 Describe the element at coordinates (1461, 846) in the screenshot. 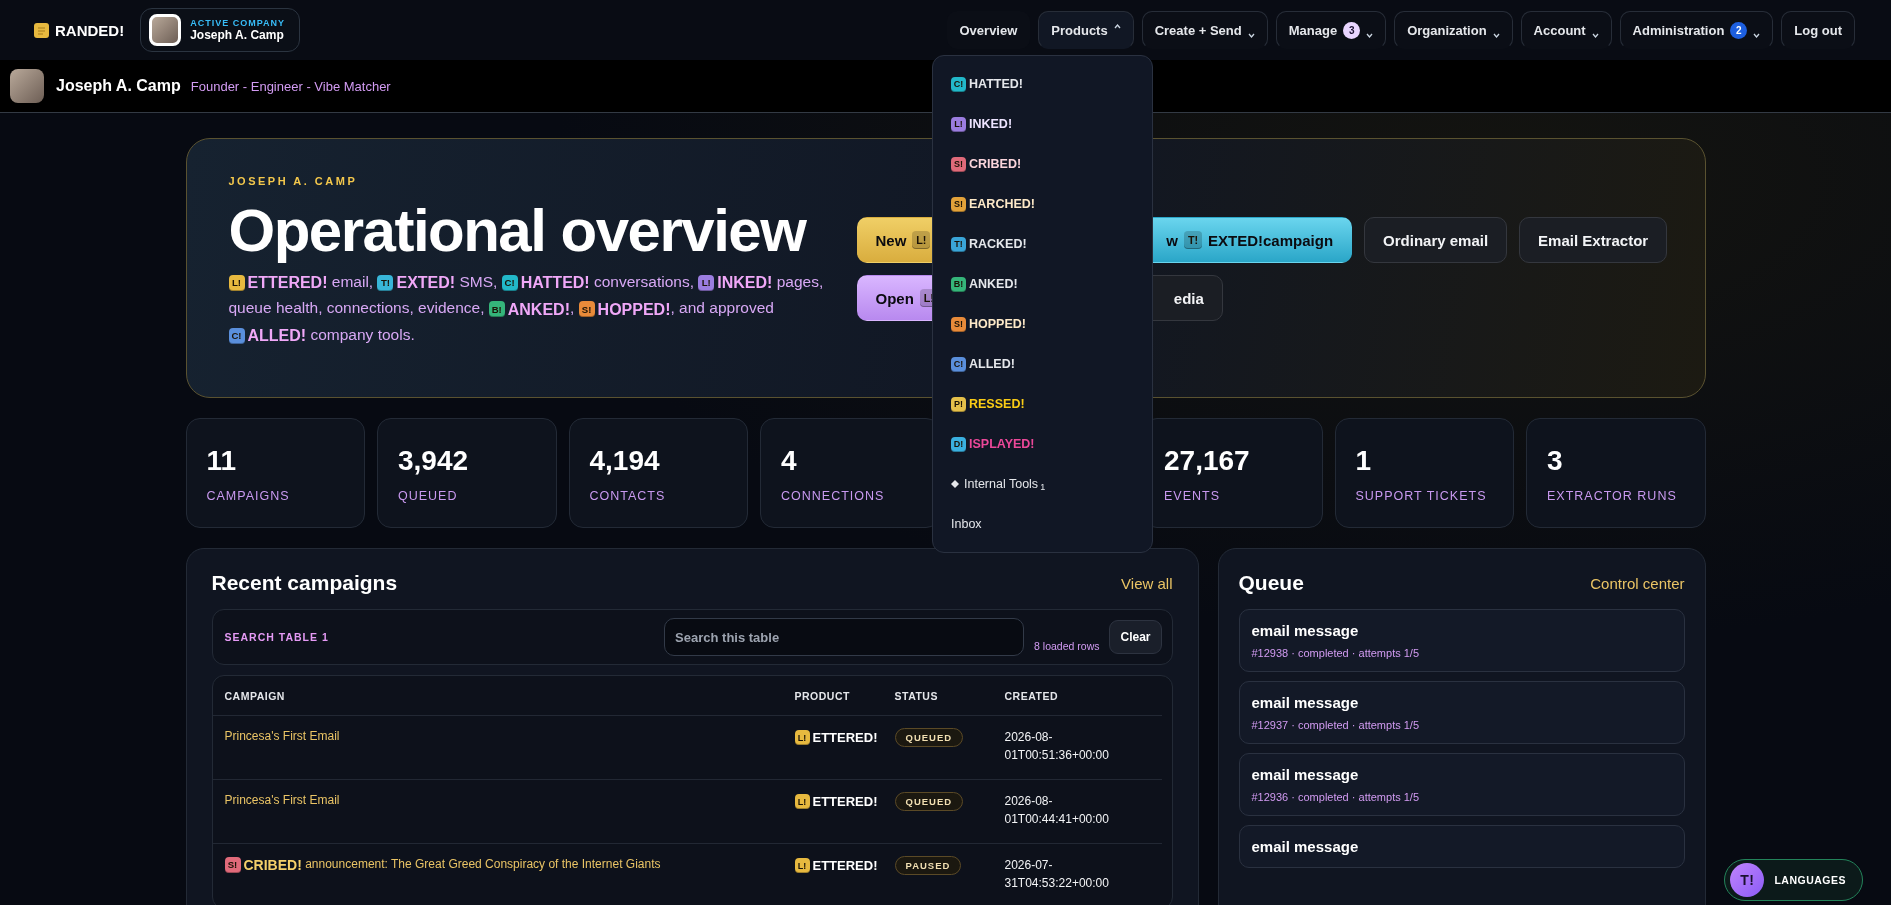

I see `queue-card: email message` at that location.